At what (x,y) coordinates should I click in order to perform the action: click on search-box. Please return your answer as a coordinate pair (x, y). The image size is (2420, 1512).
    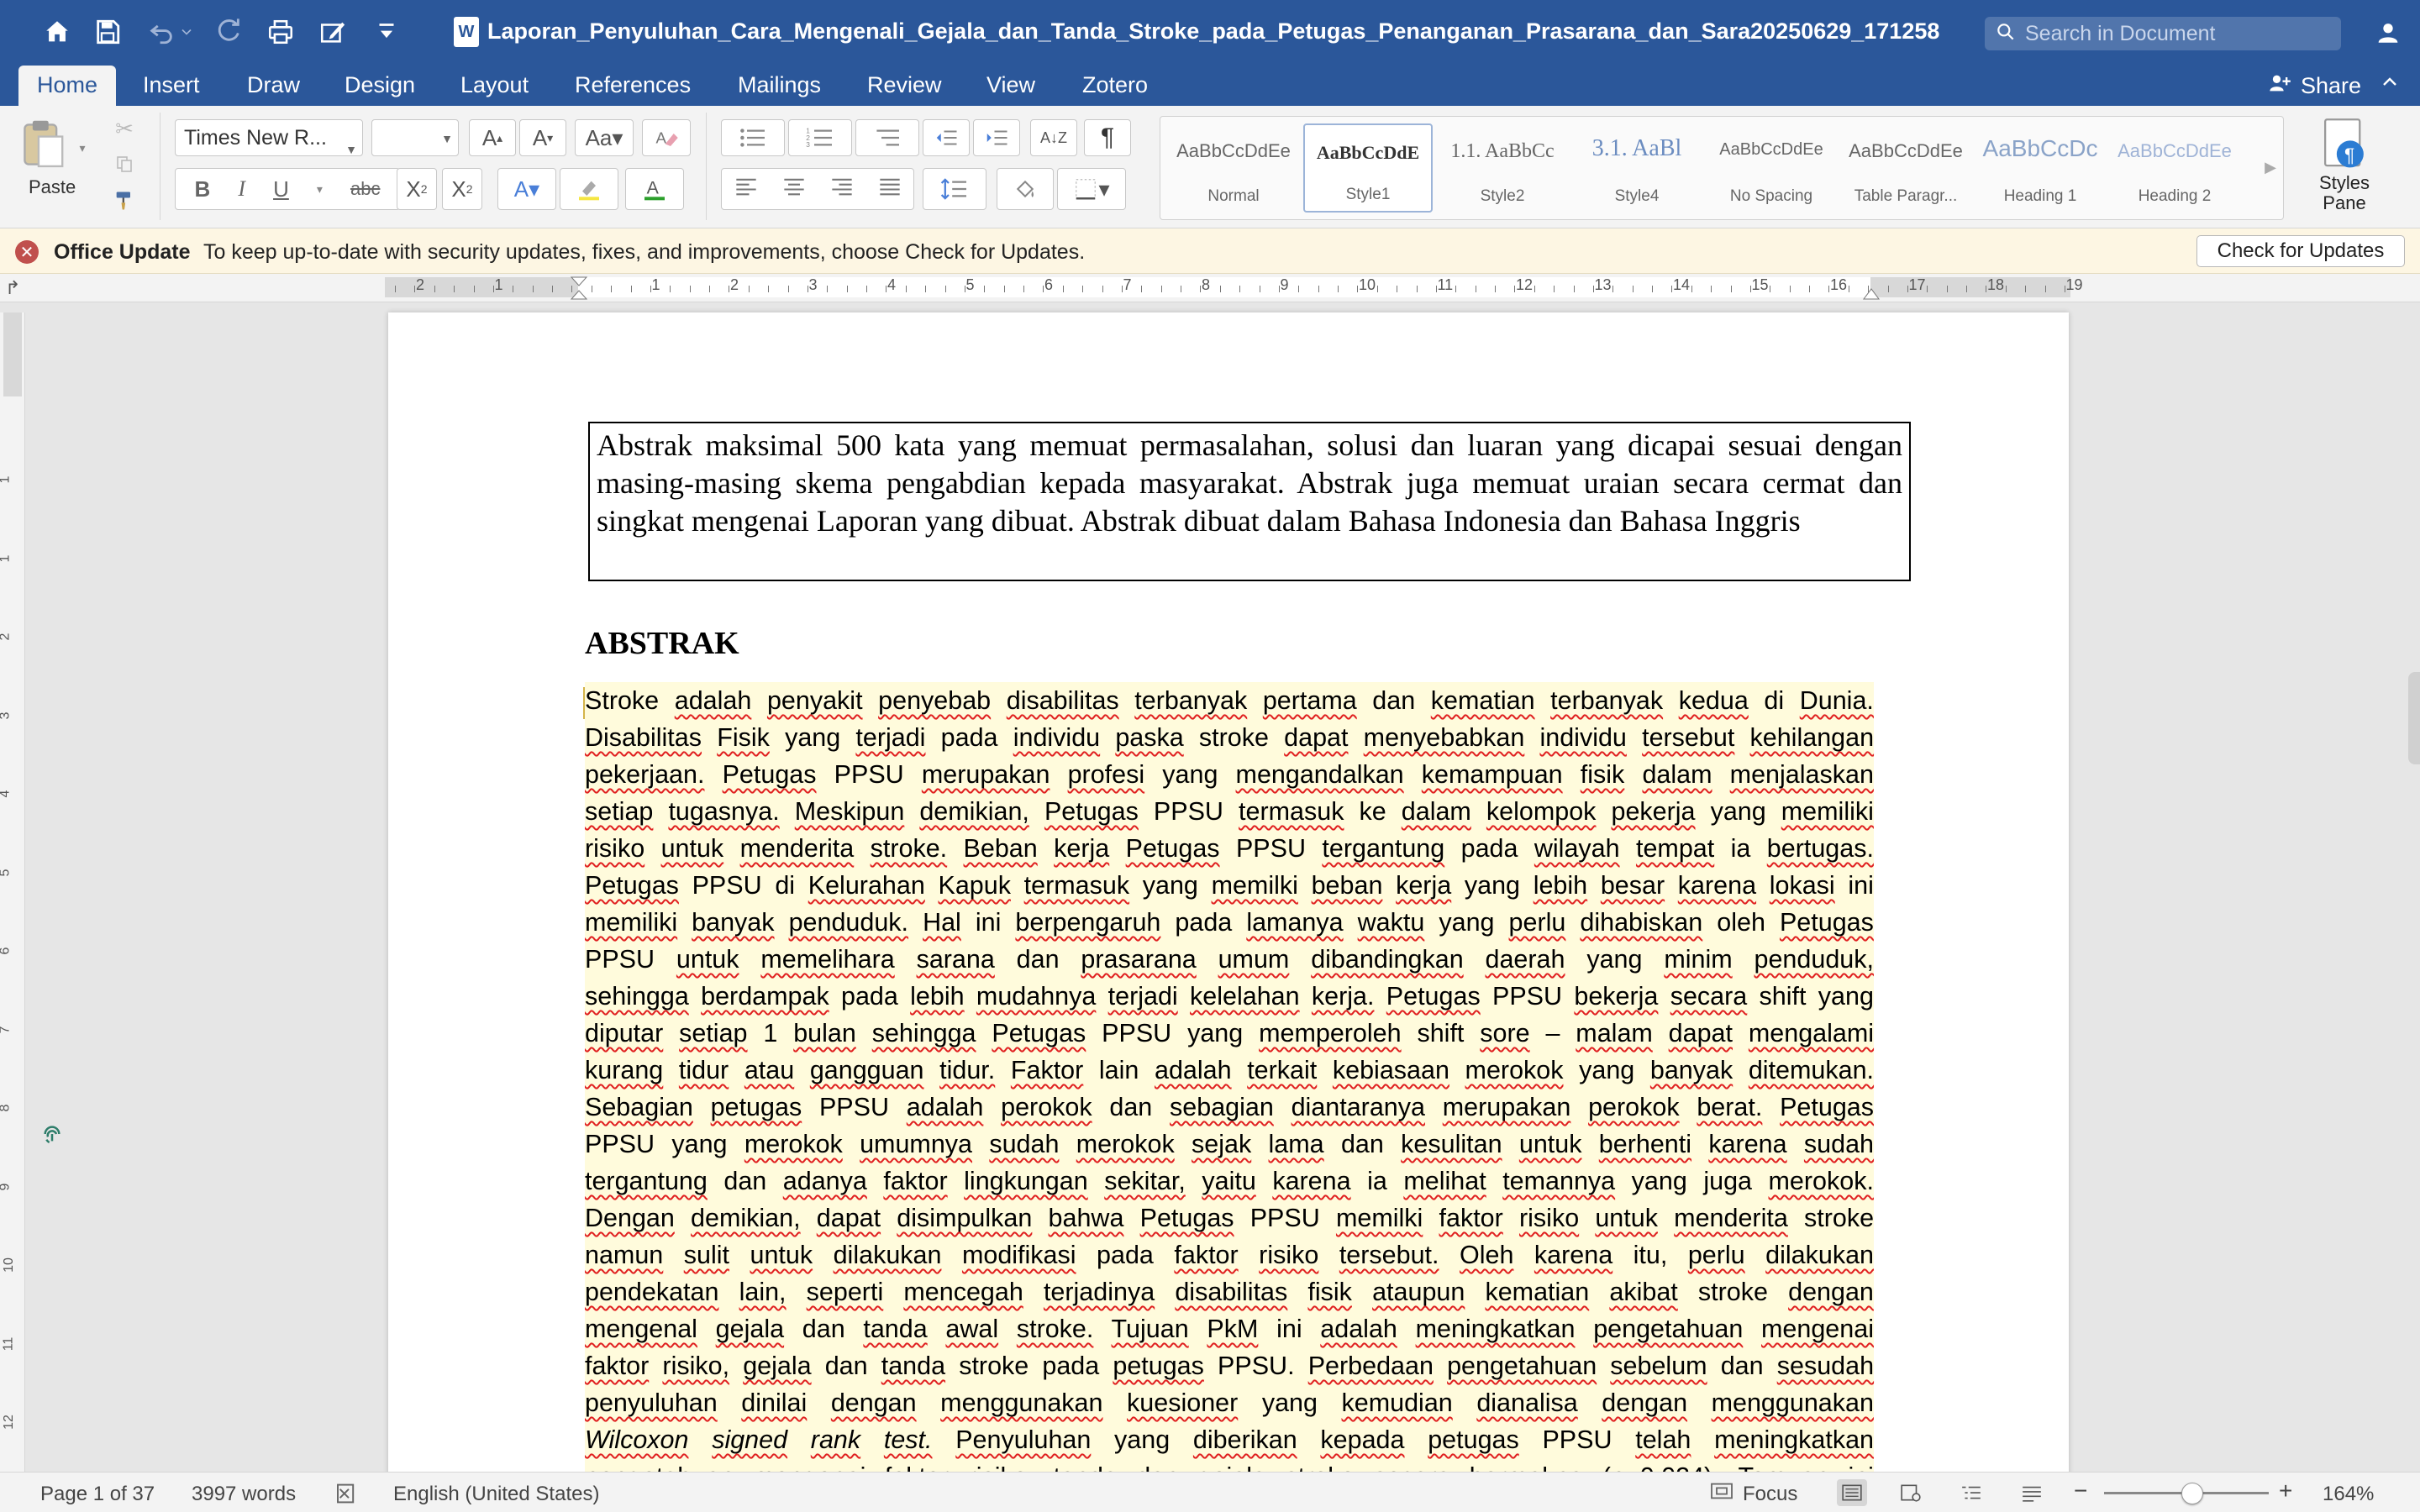
    Looking at the image, I should click on (2163, 33).